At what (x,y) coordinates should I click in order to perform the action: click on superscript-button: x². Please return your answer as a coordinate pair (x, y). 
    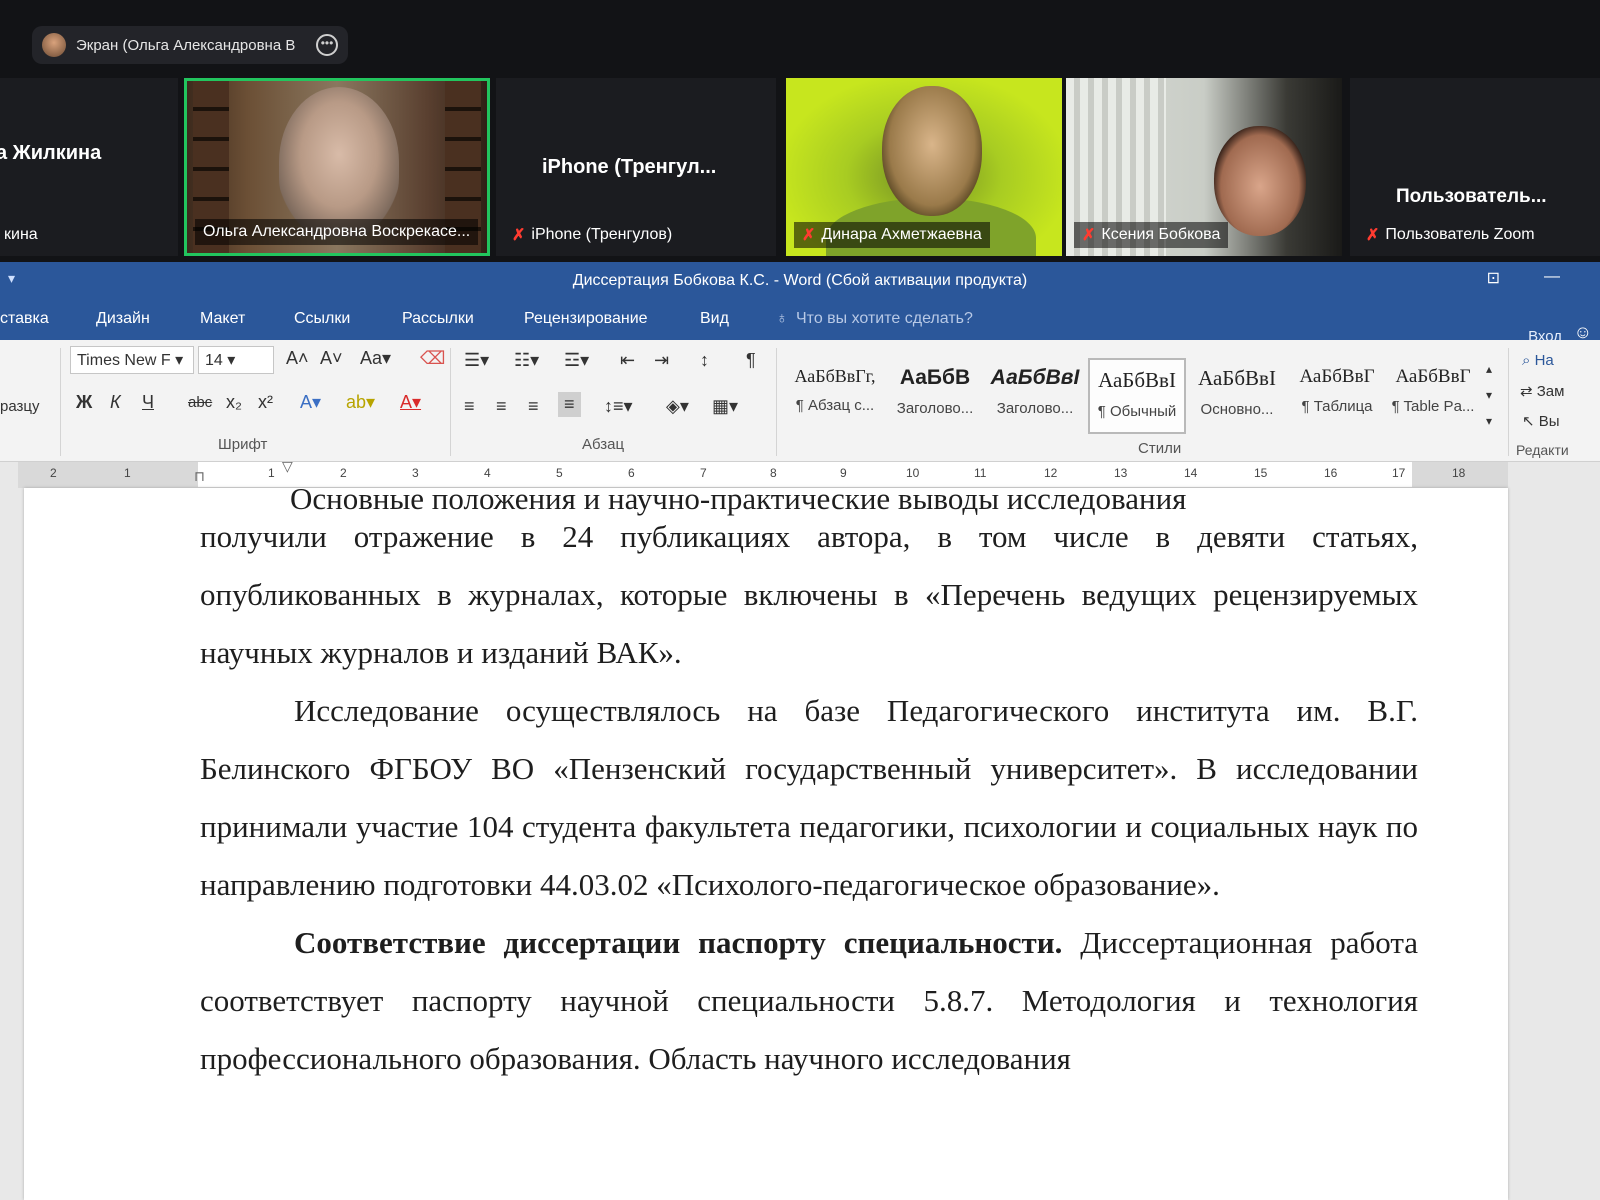
    Looking at the image, I should click on (265, 402).